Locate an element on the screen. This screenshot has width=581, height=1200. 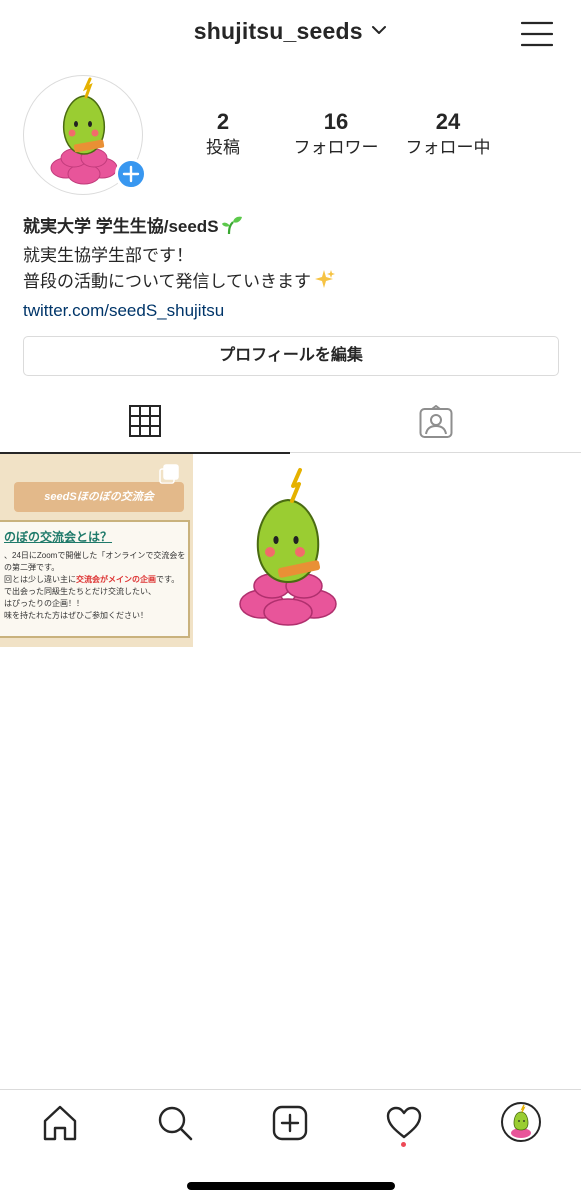
chevron-down-icon is located at coordinates (379, 32).